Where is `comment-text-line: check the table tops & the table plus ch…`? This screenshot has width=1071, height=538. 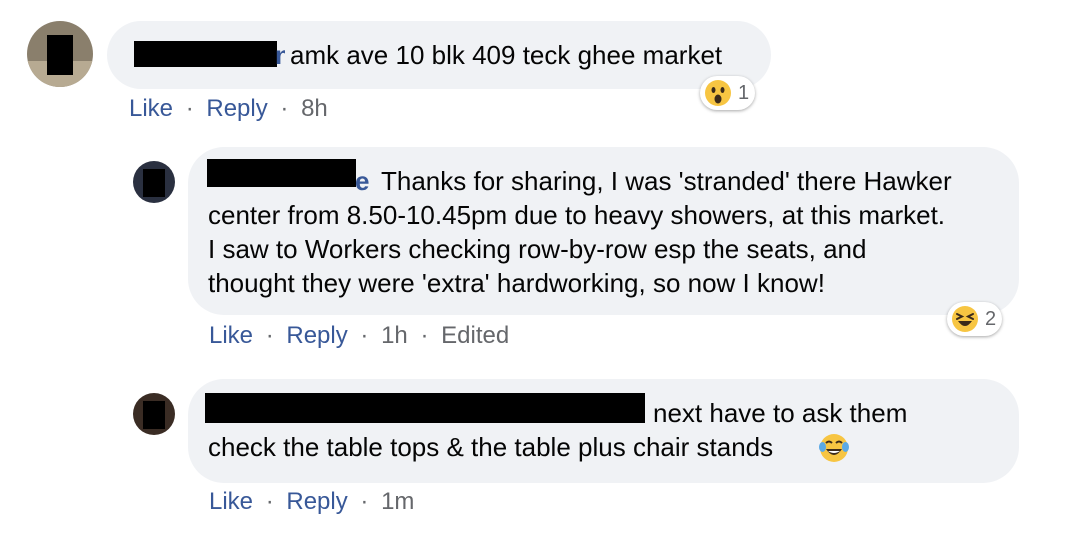 comment-text-line: check the table tops & the table plus ch… is located at coordinates (491, 447).